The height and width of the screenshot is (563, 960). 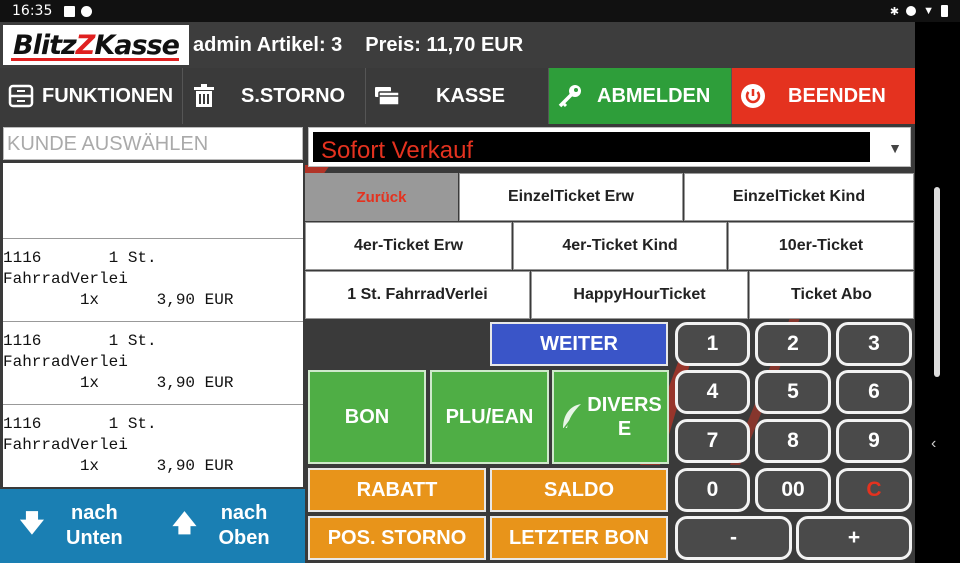 I want to click on key-5: 5, so click(x=793, y=392).